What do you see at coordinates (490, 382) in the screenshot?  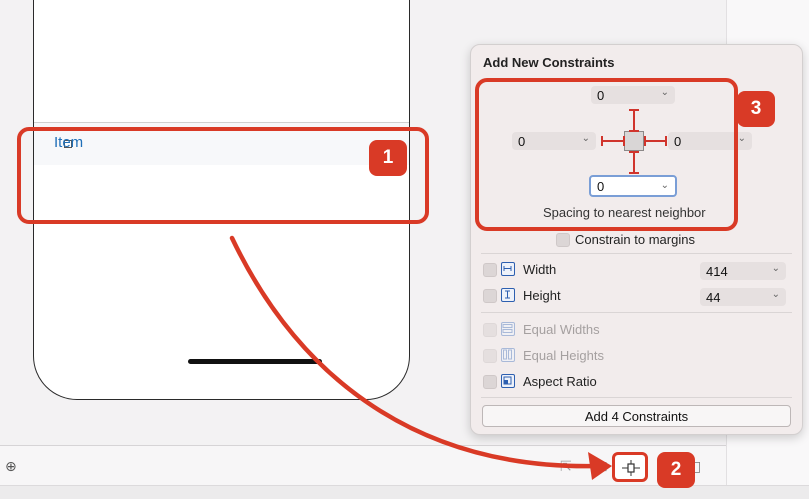 I see `aspect-ratio-checkbox` at bounding box center [490, 382].